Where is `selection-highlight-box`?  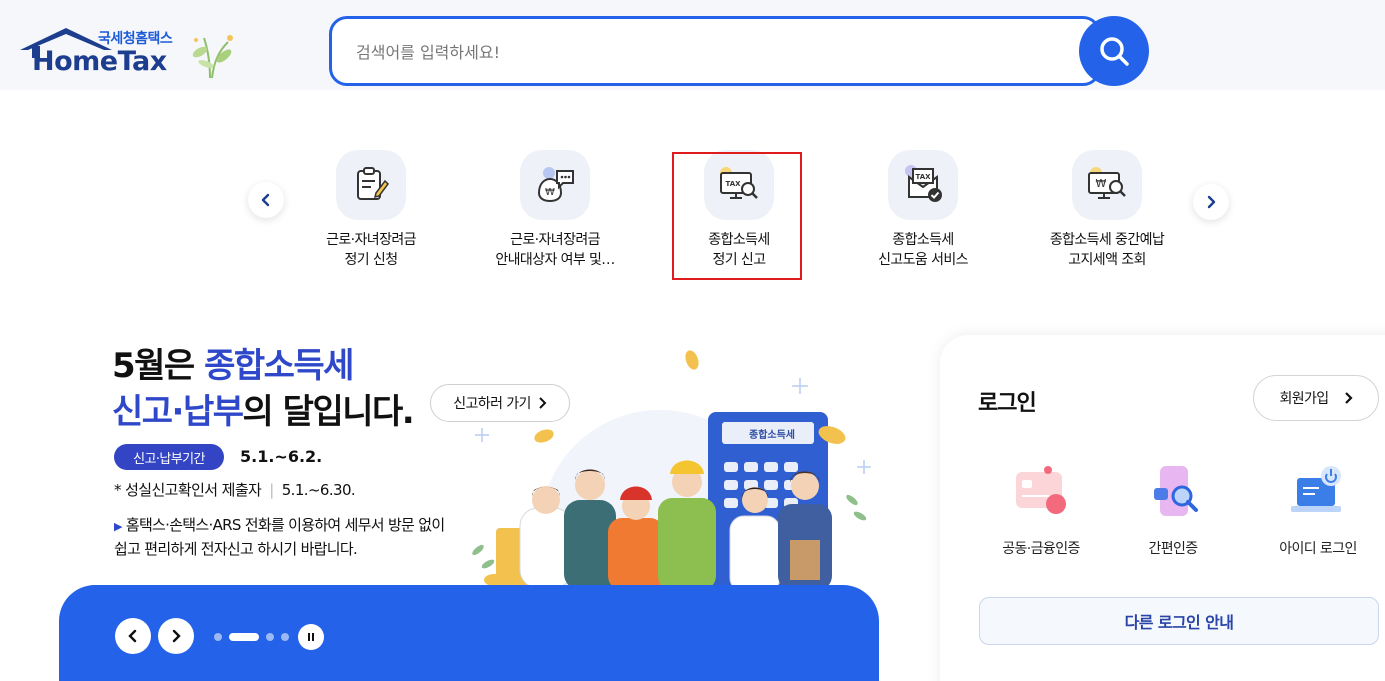
selection-highlight-box is located at coordinates (737, 216).